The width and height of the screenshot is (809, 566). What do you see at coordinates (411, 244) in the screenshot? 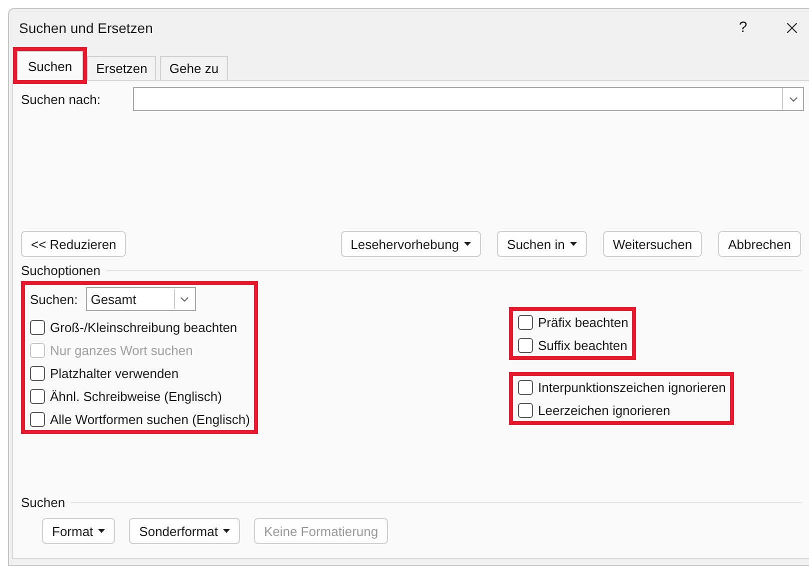
I see `button: Lesehervorhebung` at bounding box center [411, 244].